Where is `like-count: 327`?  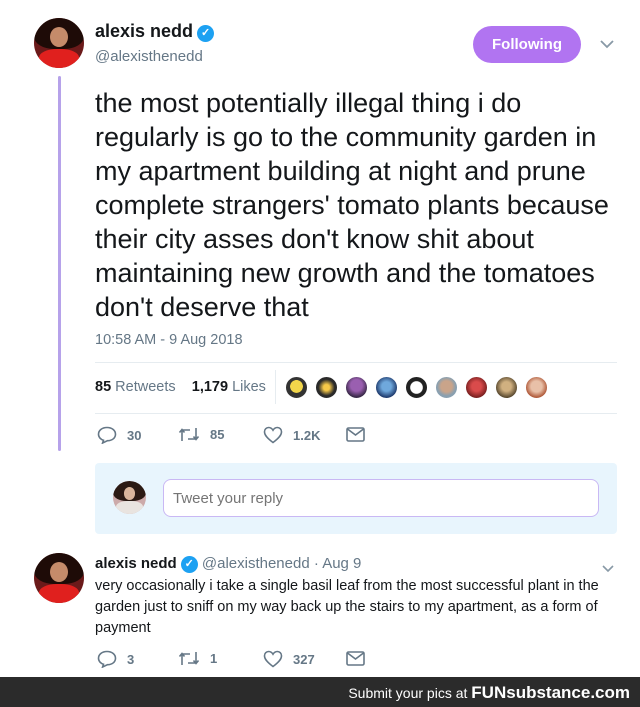 like-count: 327 is located at coordinates (304, 659).